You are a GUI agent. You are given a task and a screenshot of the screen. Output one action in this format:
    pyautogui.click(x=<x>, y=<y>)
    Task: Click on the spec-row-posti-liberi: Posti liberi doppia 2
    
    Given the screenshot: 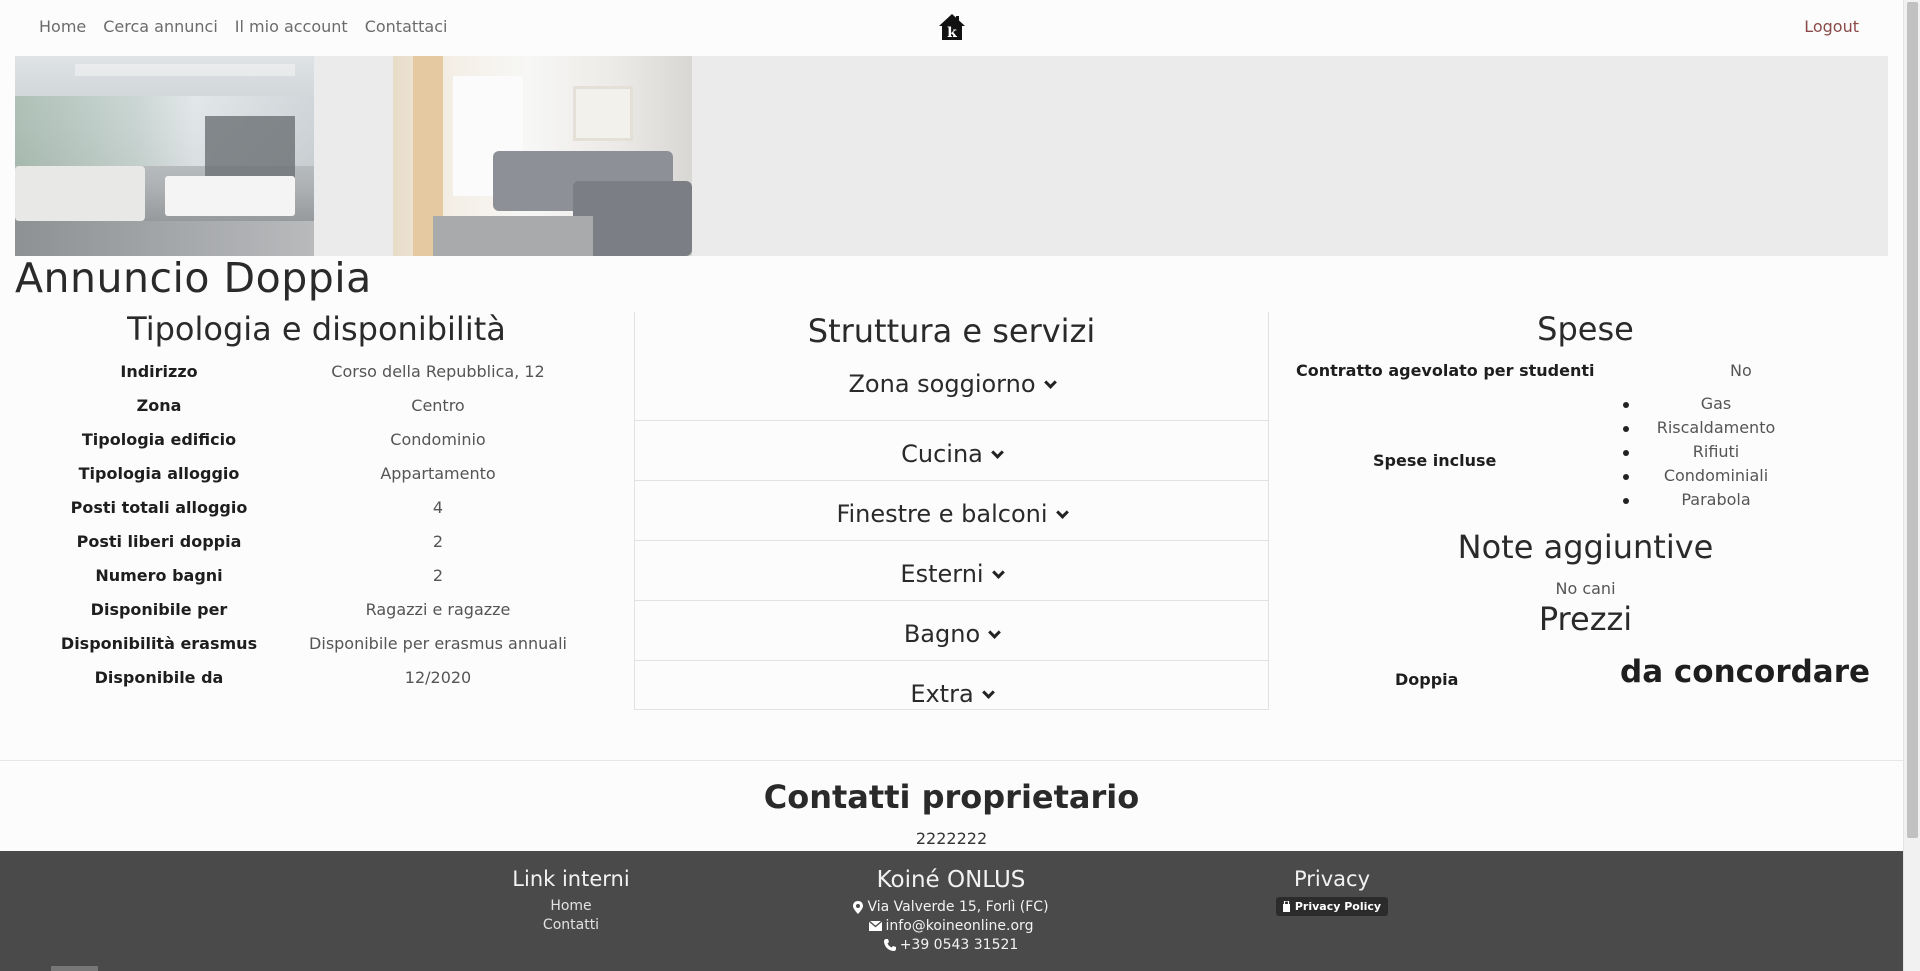 What is the action you would take?
    pyautogui.click(x=330, y=541)
    